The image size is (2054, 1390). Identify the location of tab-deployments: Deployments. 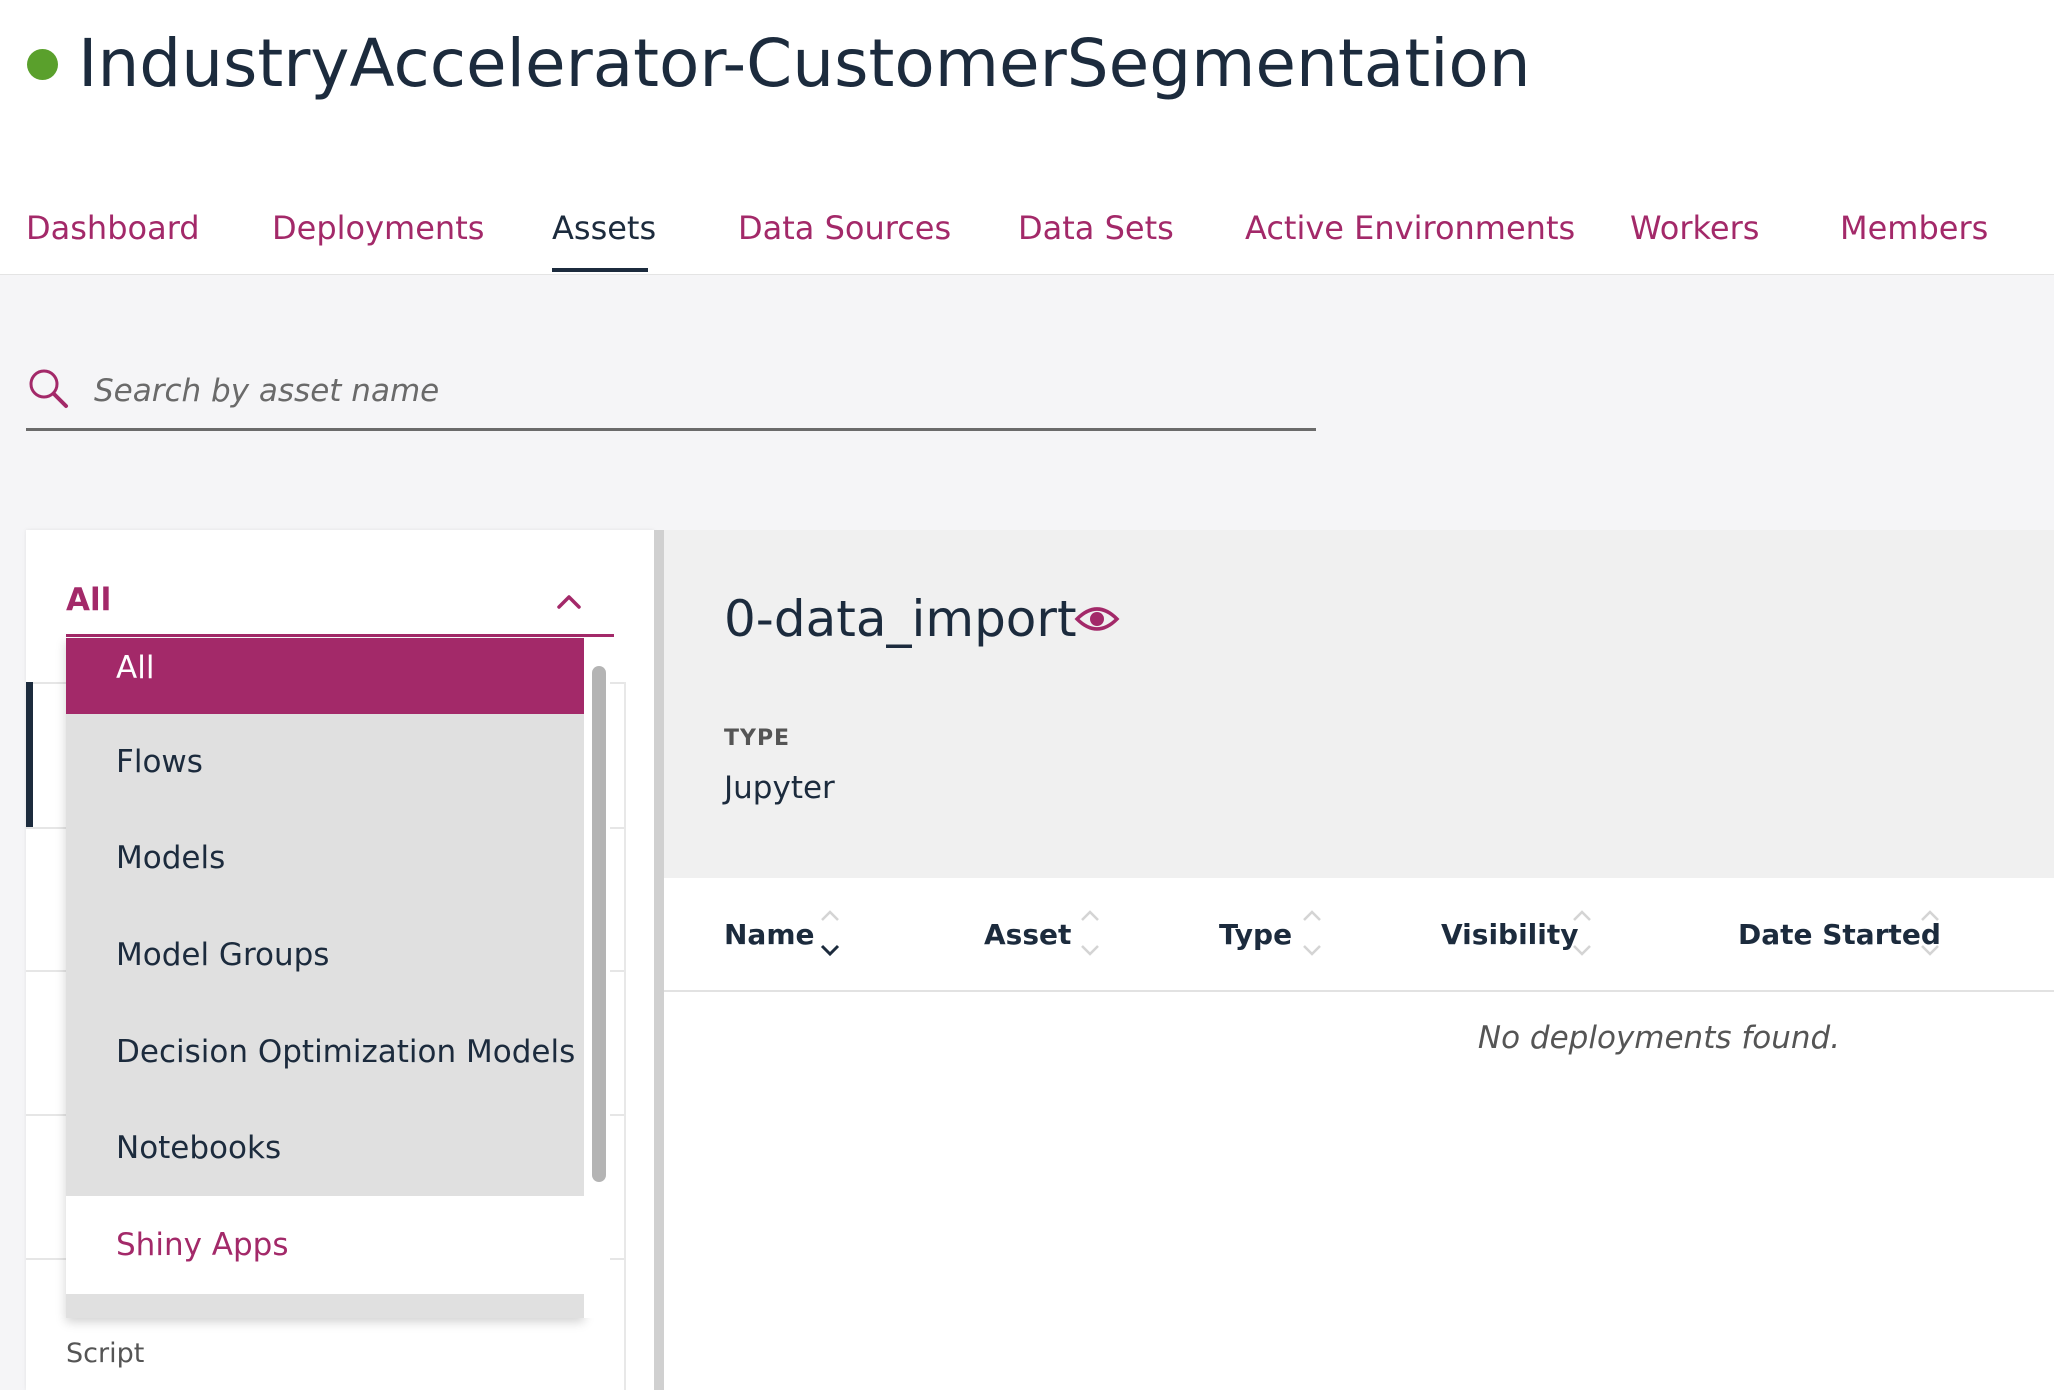
(378, 228).